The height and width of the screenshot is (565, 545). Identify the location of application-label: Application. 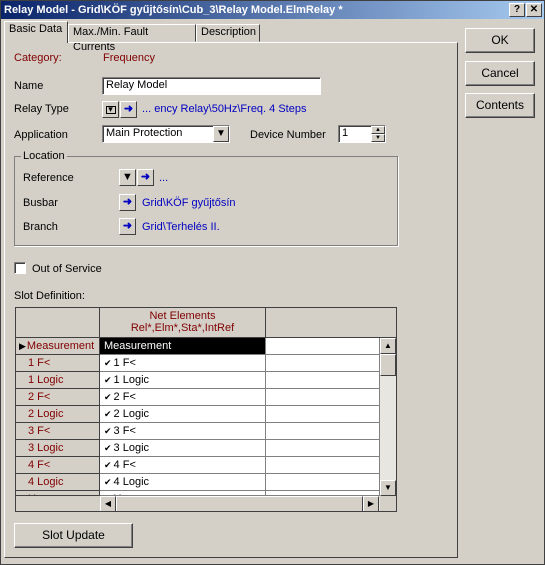
(41, 135).